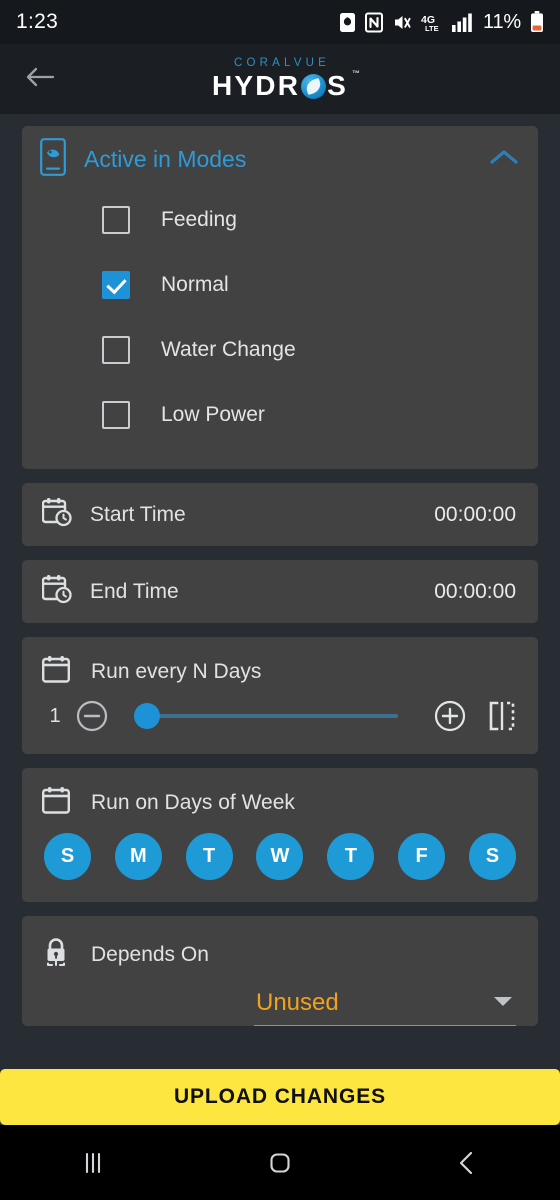  I want to click on back-arrow-button, so click(40, 79).